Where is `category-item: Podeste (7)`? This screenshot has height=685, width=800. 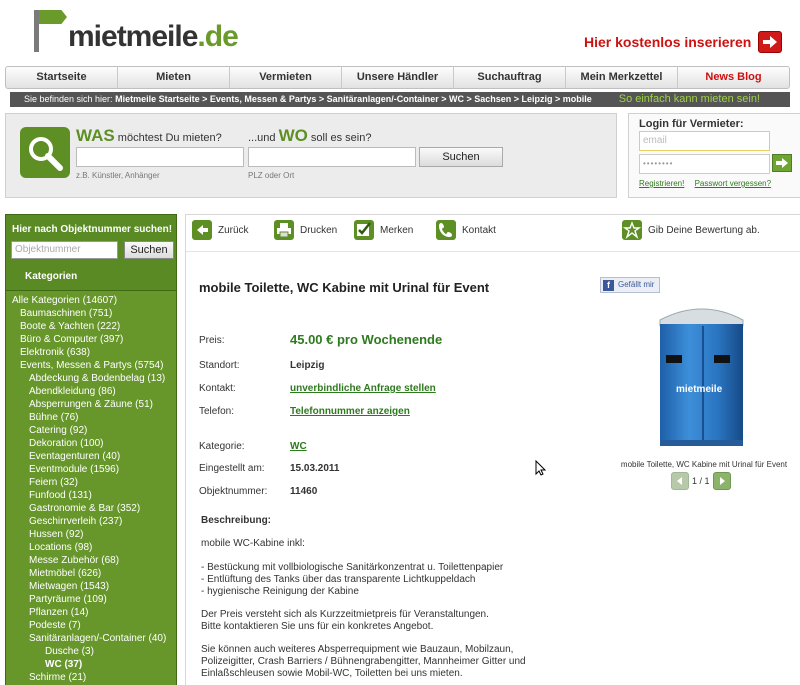 category-item: Podeste (7) is located at coordinates (91, 625).